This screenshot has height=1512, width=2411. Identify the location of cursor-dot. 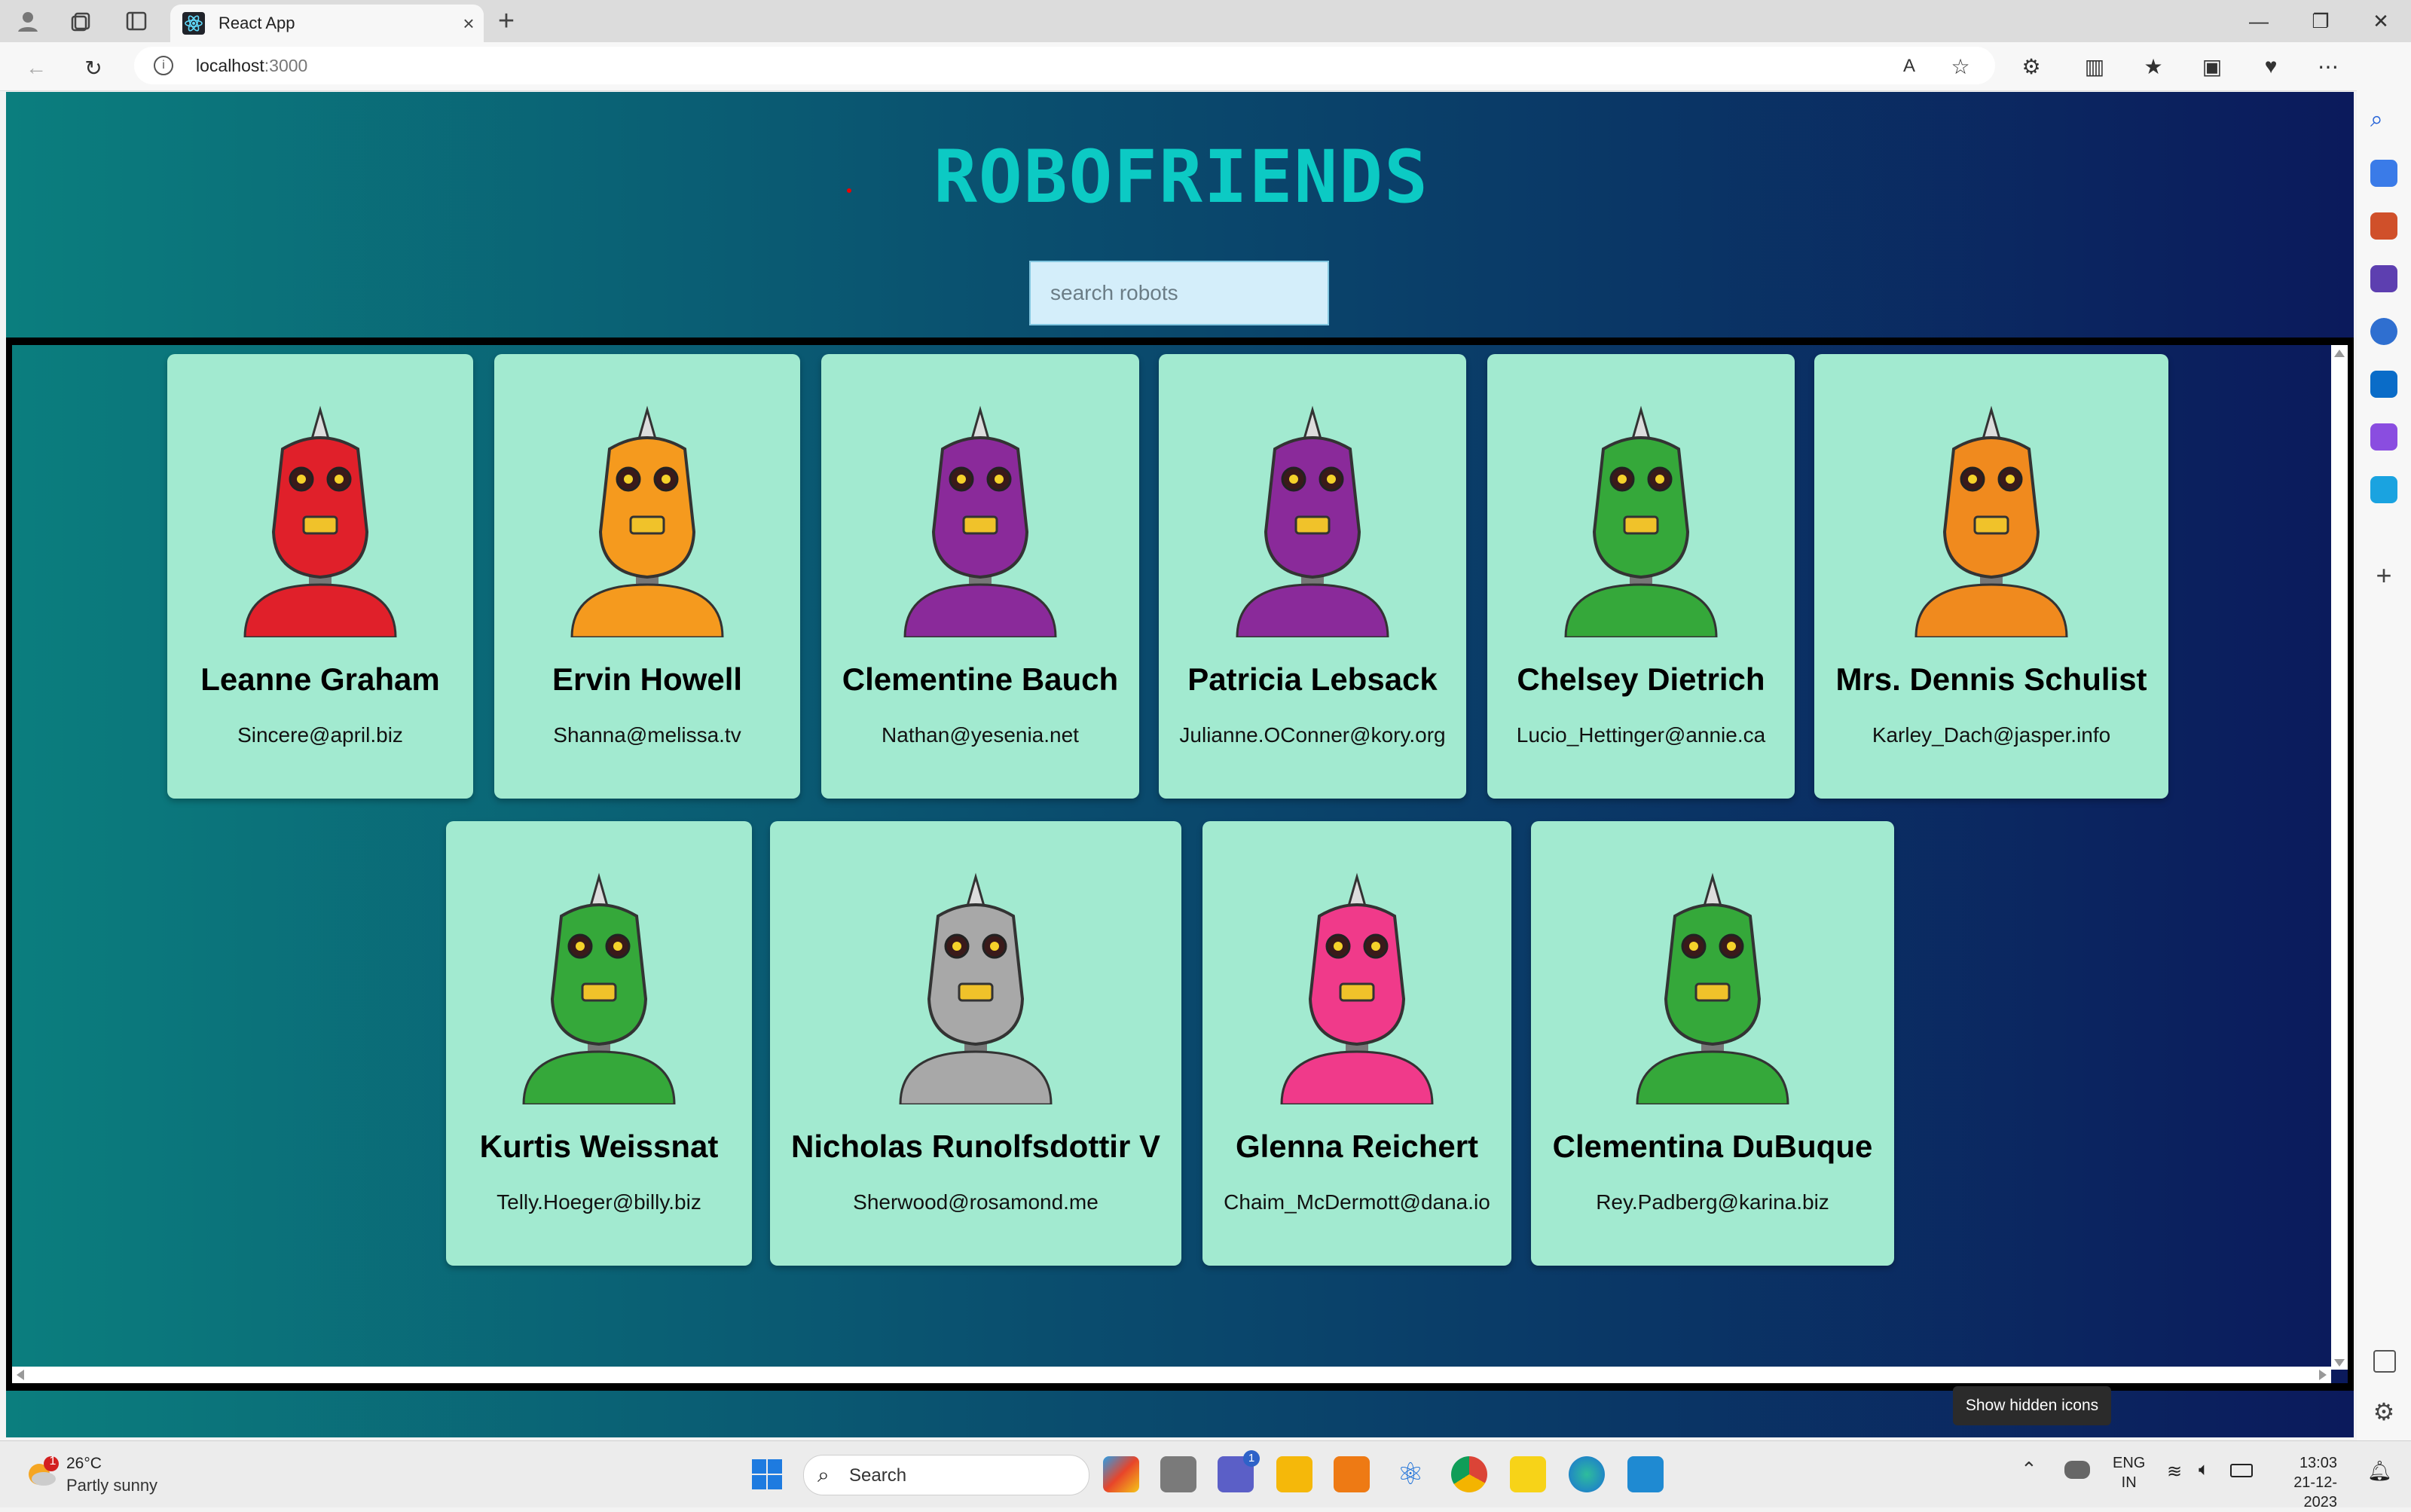
(849, 190).